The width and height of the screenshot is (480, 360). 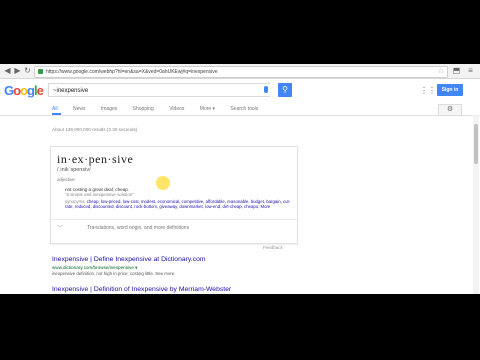 What do you see at coordinates (159, 90) in the screenshot?
I see `search-input: ~inexpensive` at bounding box center [159, 90].